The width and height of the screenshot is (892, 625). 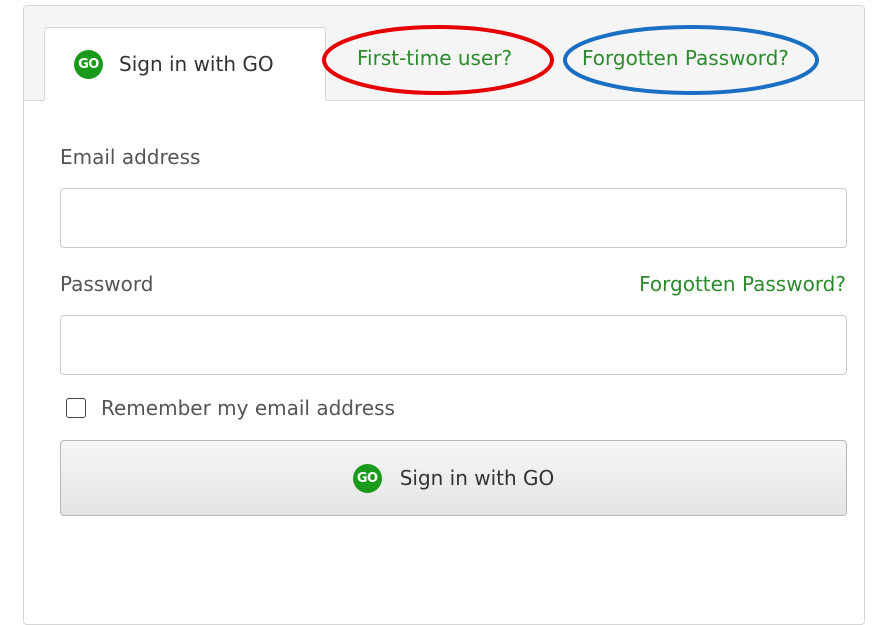 I want to click on tab-forgotten-label: Forgotten Password?, so click(x=685, y=58).